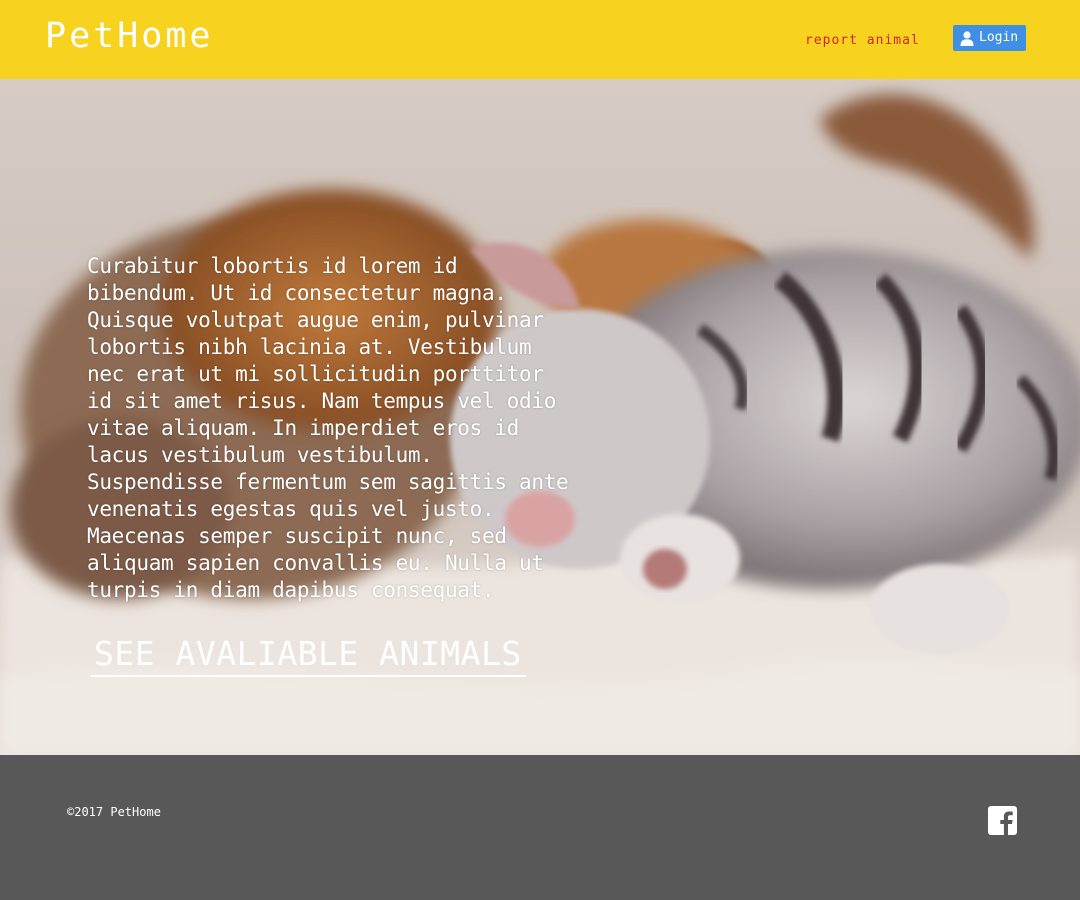 Image resolution: width=1080 pixels, height=900 pixels. Describe the element at coordinates (999, 37) in the screenshot. I see `login-label: Login` at that location.